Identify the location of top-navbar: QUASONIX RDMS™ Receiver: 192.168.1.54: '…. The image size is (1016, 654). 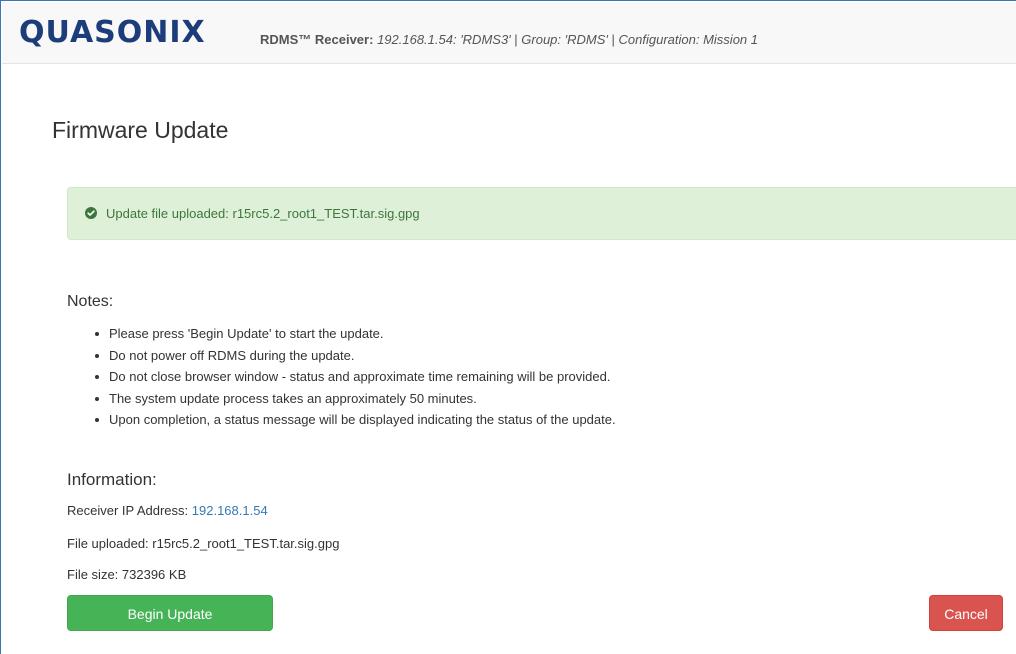
(509, 33).